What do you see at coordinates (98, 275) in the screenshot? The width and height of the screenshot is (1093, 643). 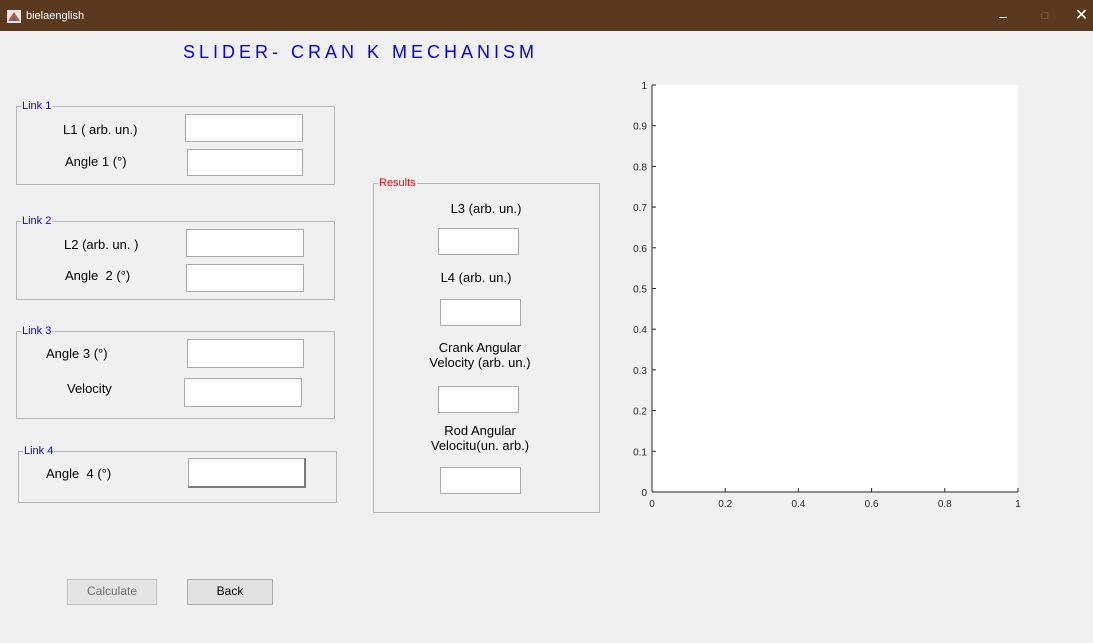 I see `angle2-label: Angle 2 (°)` at bounding box center [98, 275].